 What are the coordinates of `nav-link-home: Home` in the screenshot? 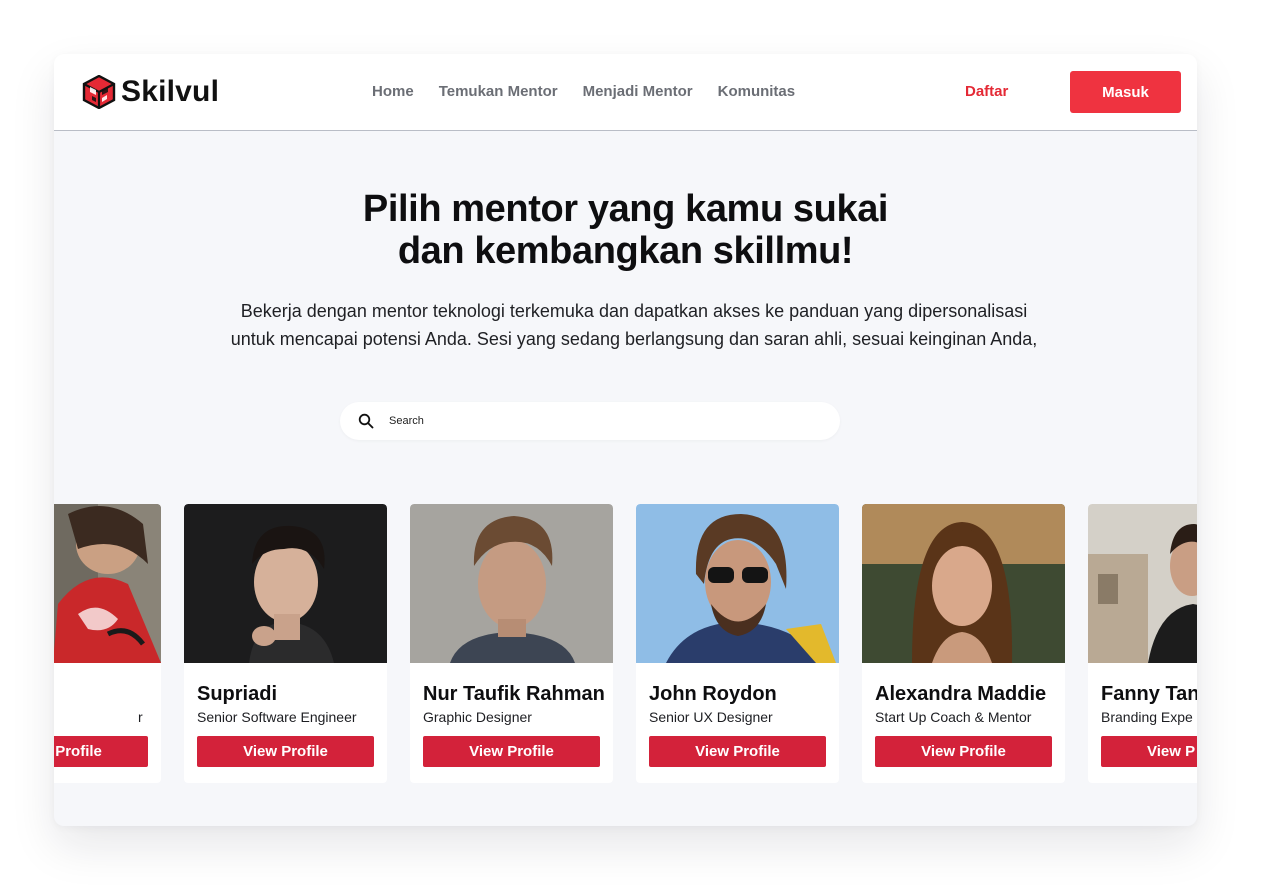 It's located at (393, 91).